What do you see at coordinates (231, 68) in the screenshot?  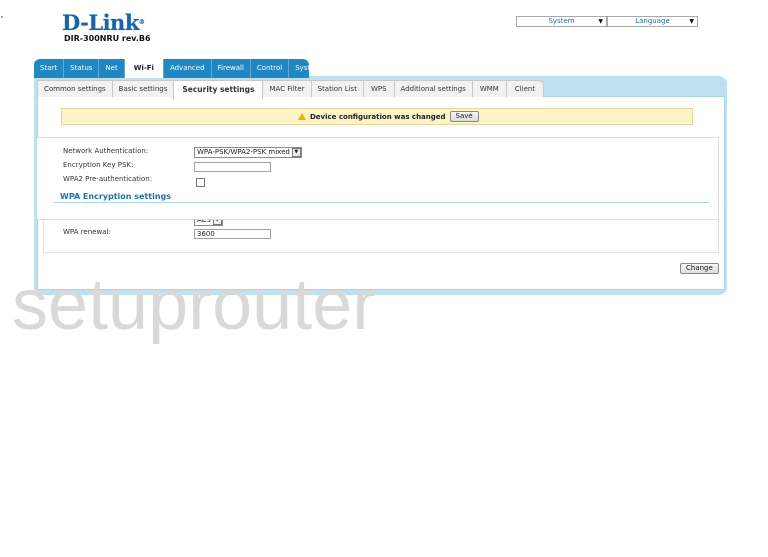 I see `tab-firewall: Firewall` at bounding box center [231, 68].